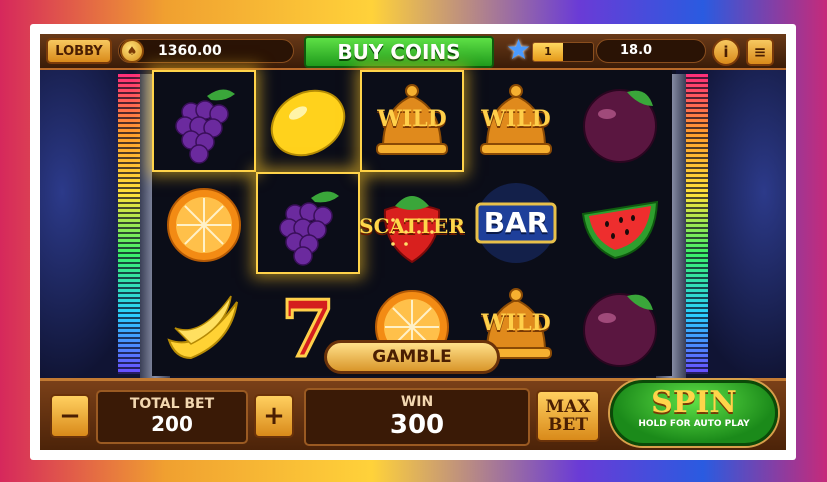 This screenshot has height=482, width=827. What do you see at coordinates (694, 424) in the screenshot?
I see `spin-subtitle: HOLD FOR AUTO PLAY` at bounding box center [694, 424].